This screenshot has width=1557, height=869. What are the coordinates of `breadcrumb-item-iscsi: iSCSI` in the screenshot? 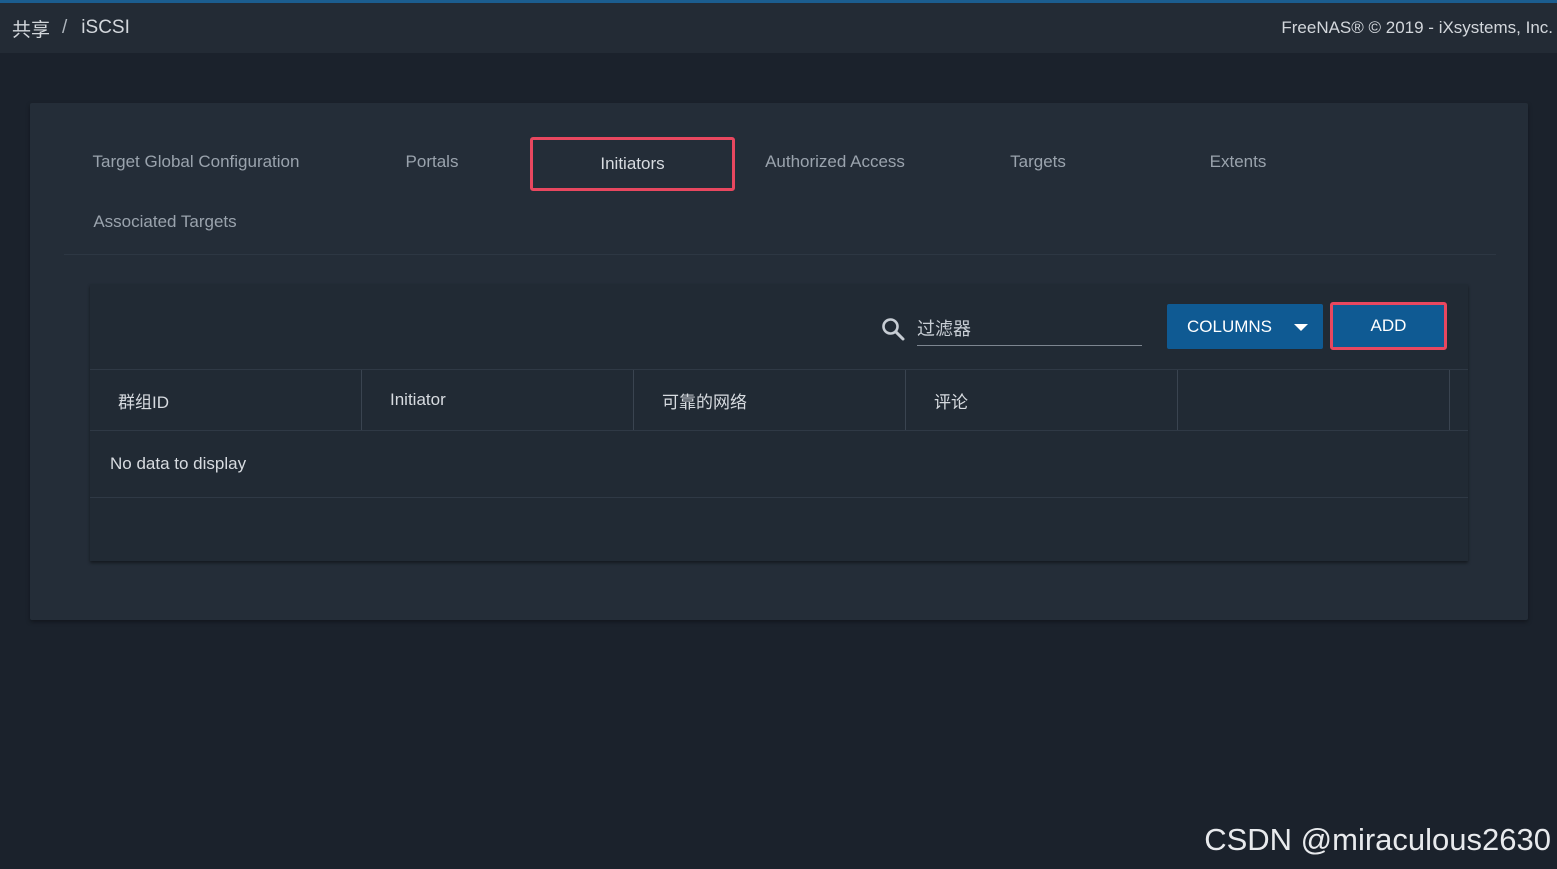 It's located at (105, 27).